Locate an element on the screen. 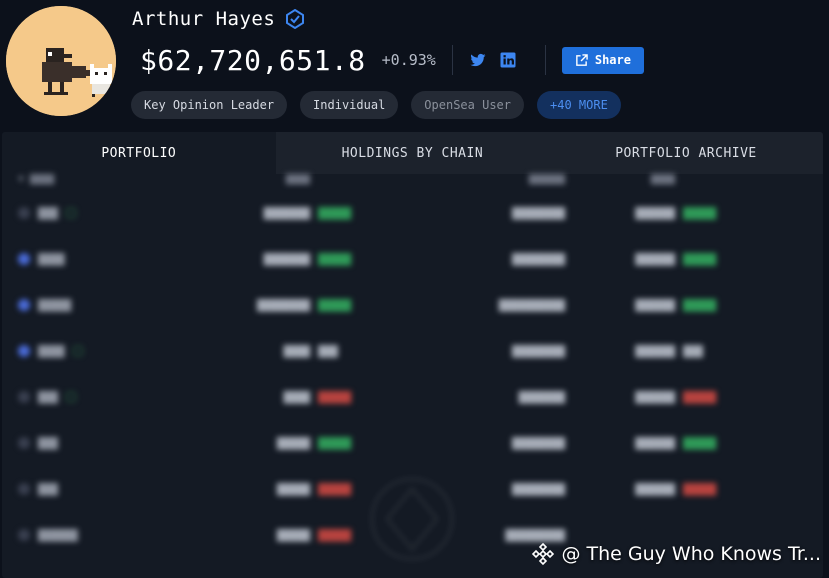 The height and width of the screenshot is (578, 829). more-tags-button: +40 MORE is located at coordinates (579, 105).